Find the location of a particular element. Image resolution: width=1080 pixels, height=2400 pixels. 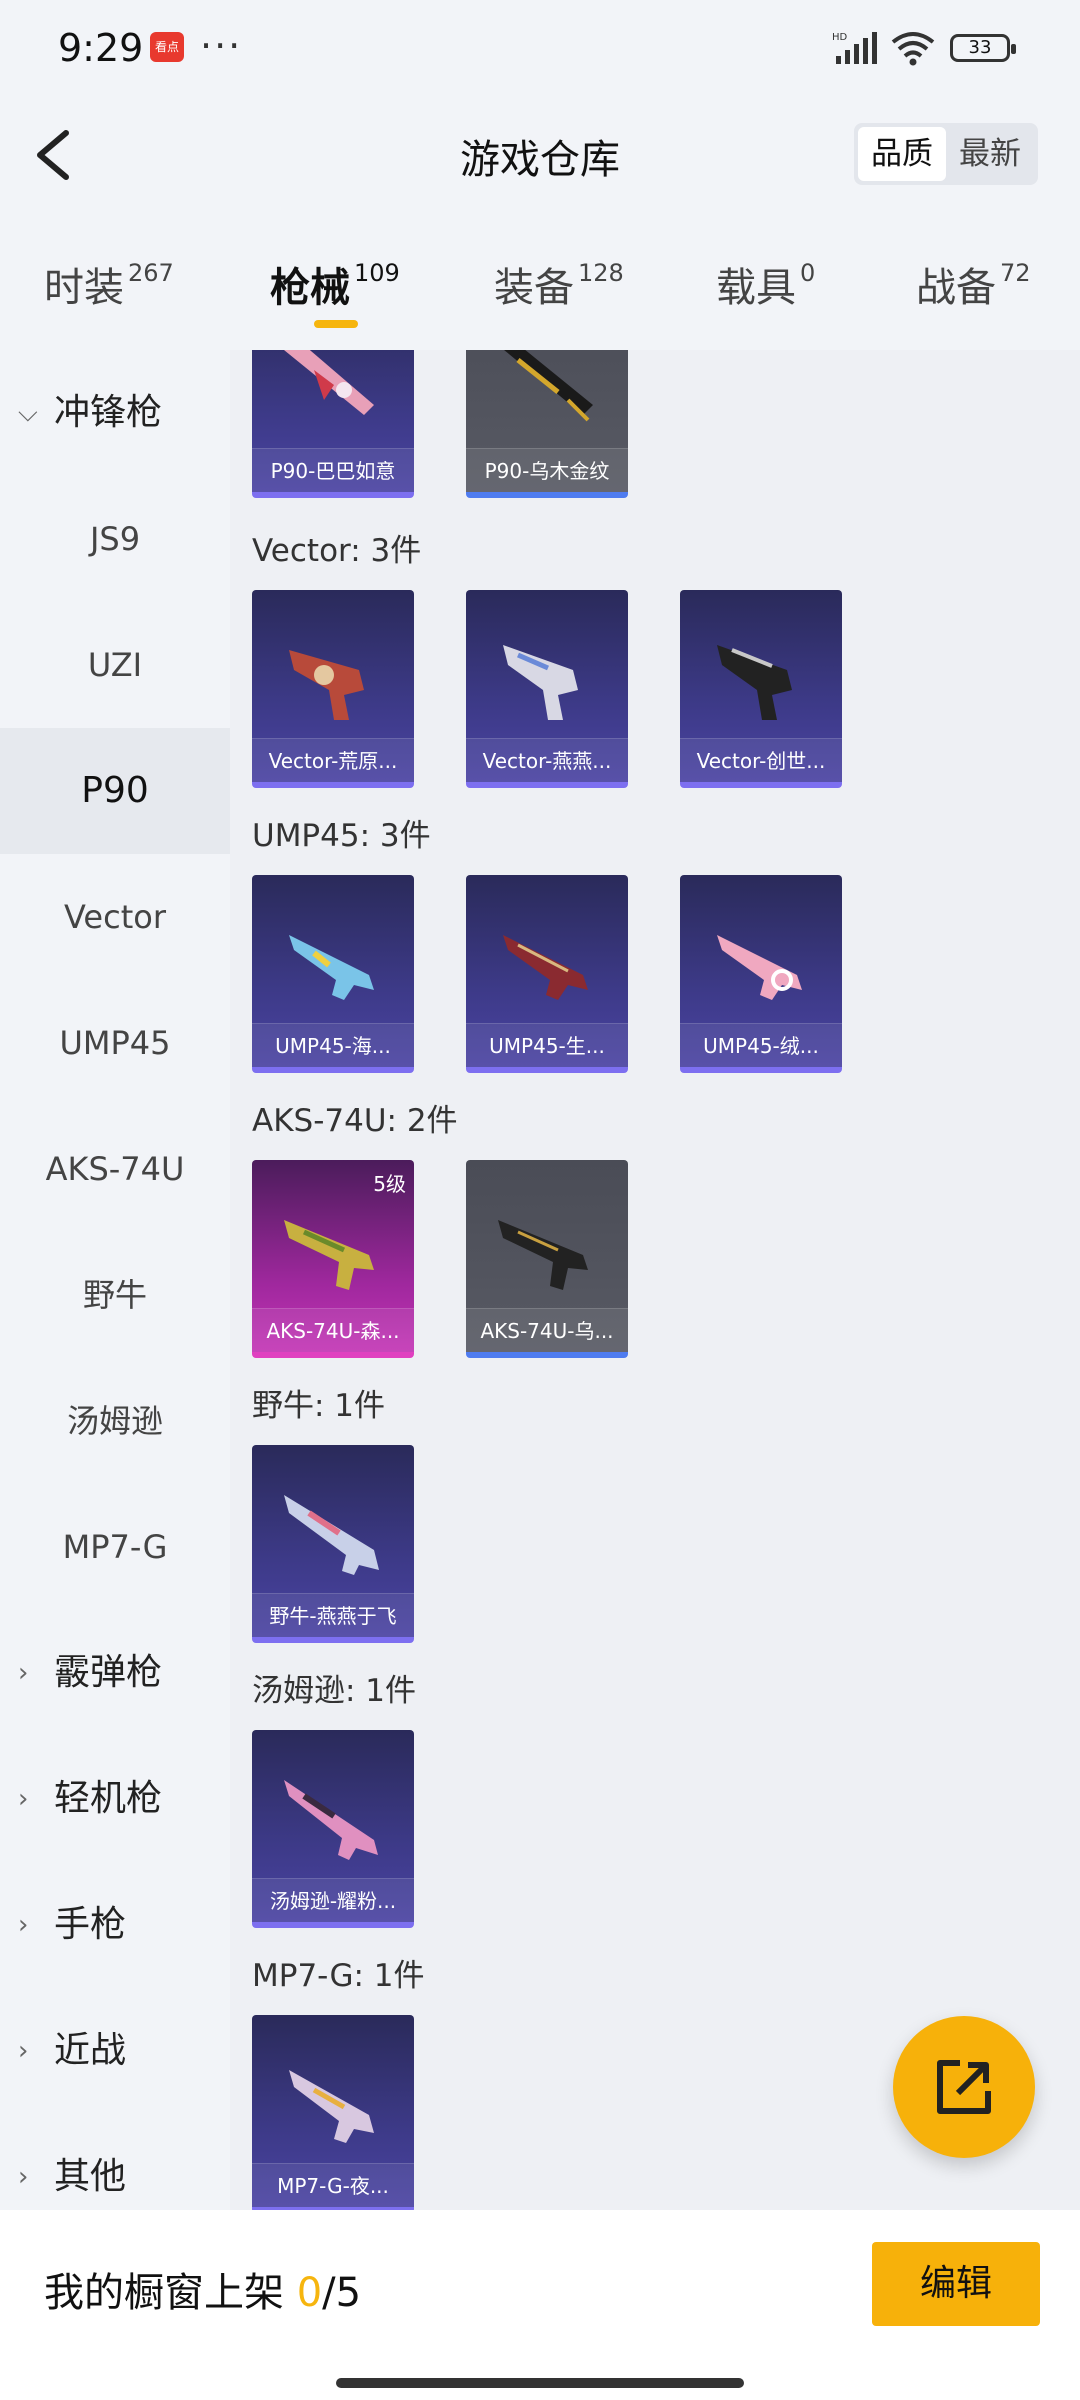

tab-count: 0 is located at coordinates (808, 273).